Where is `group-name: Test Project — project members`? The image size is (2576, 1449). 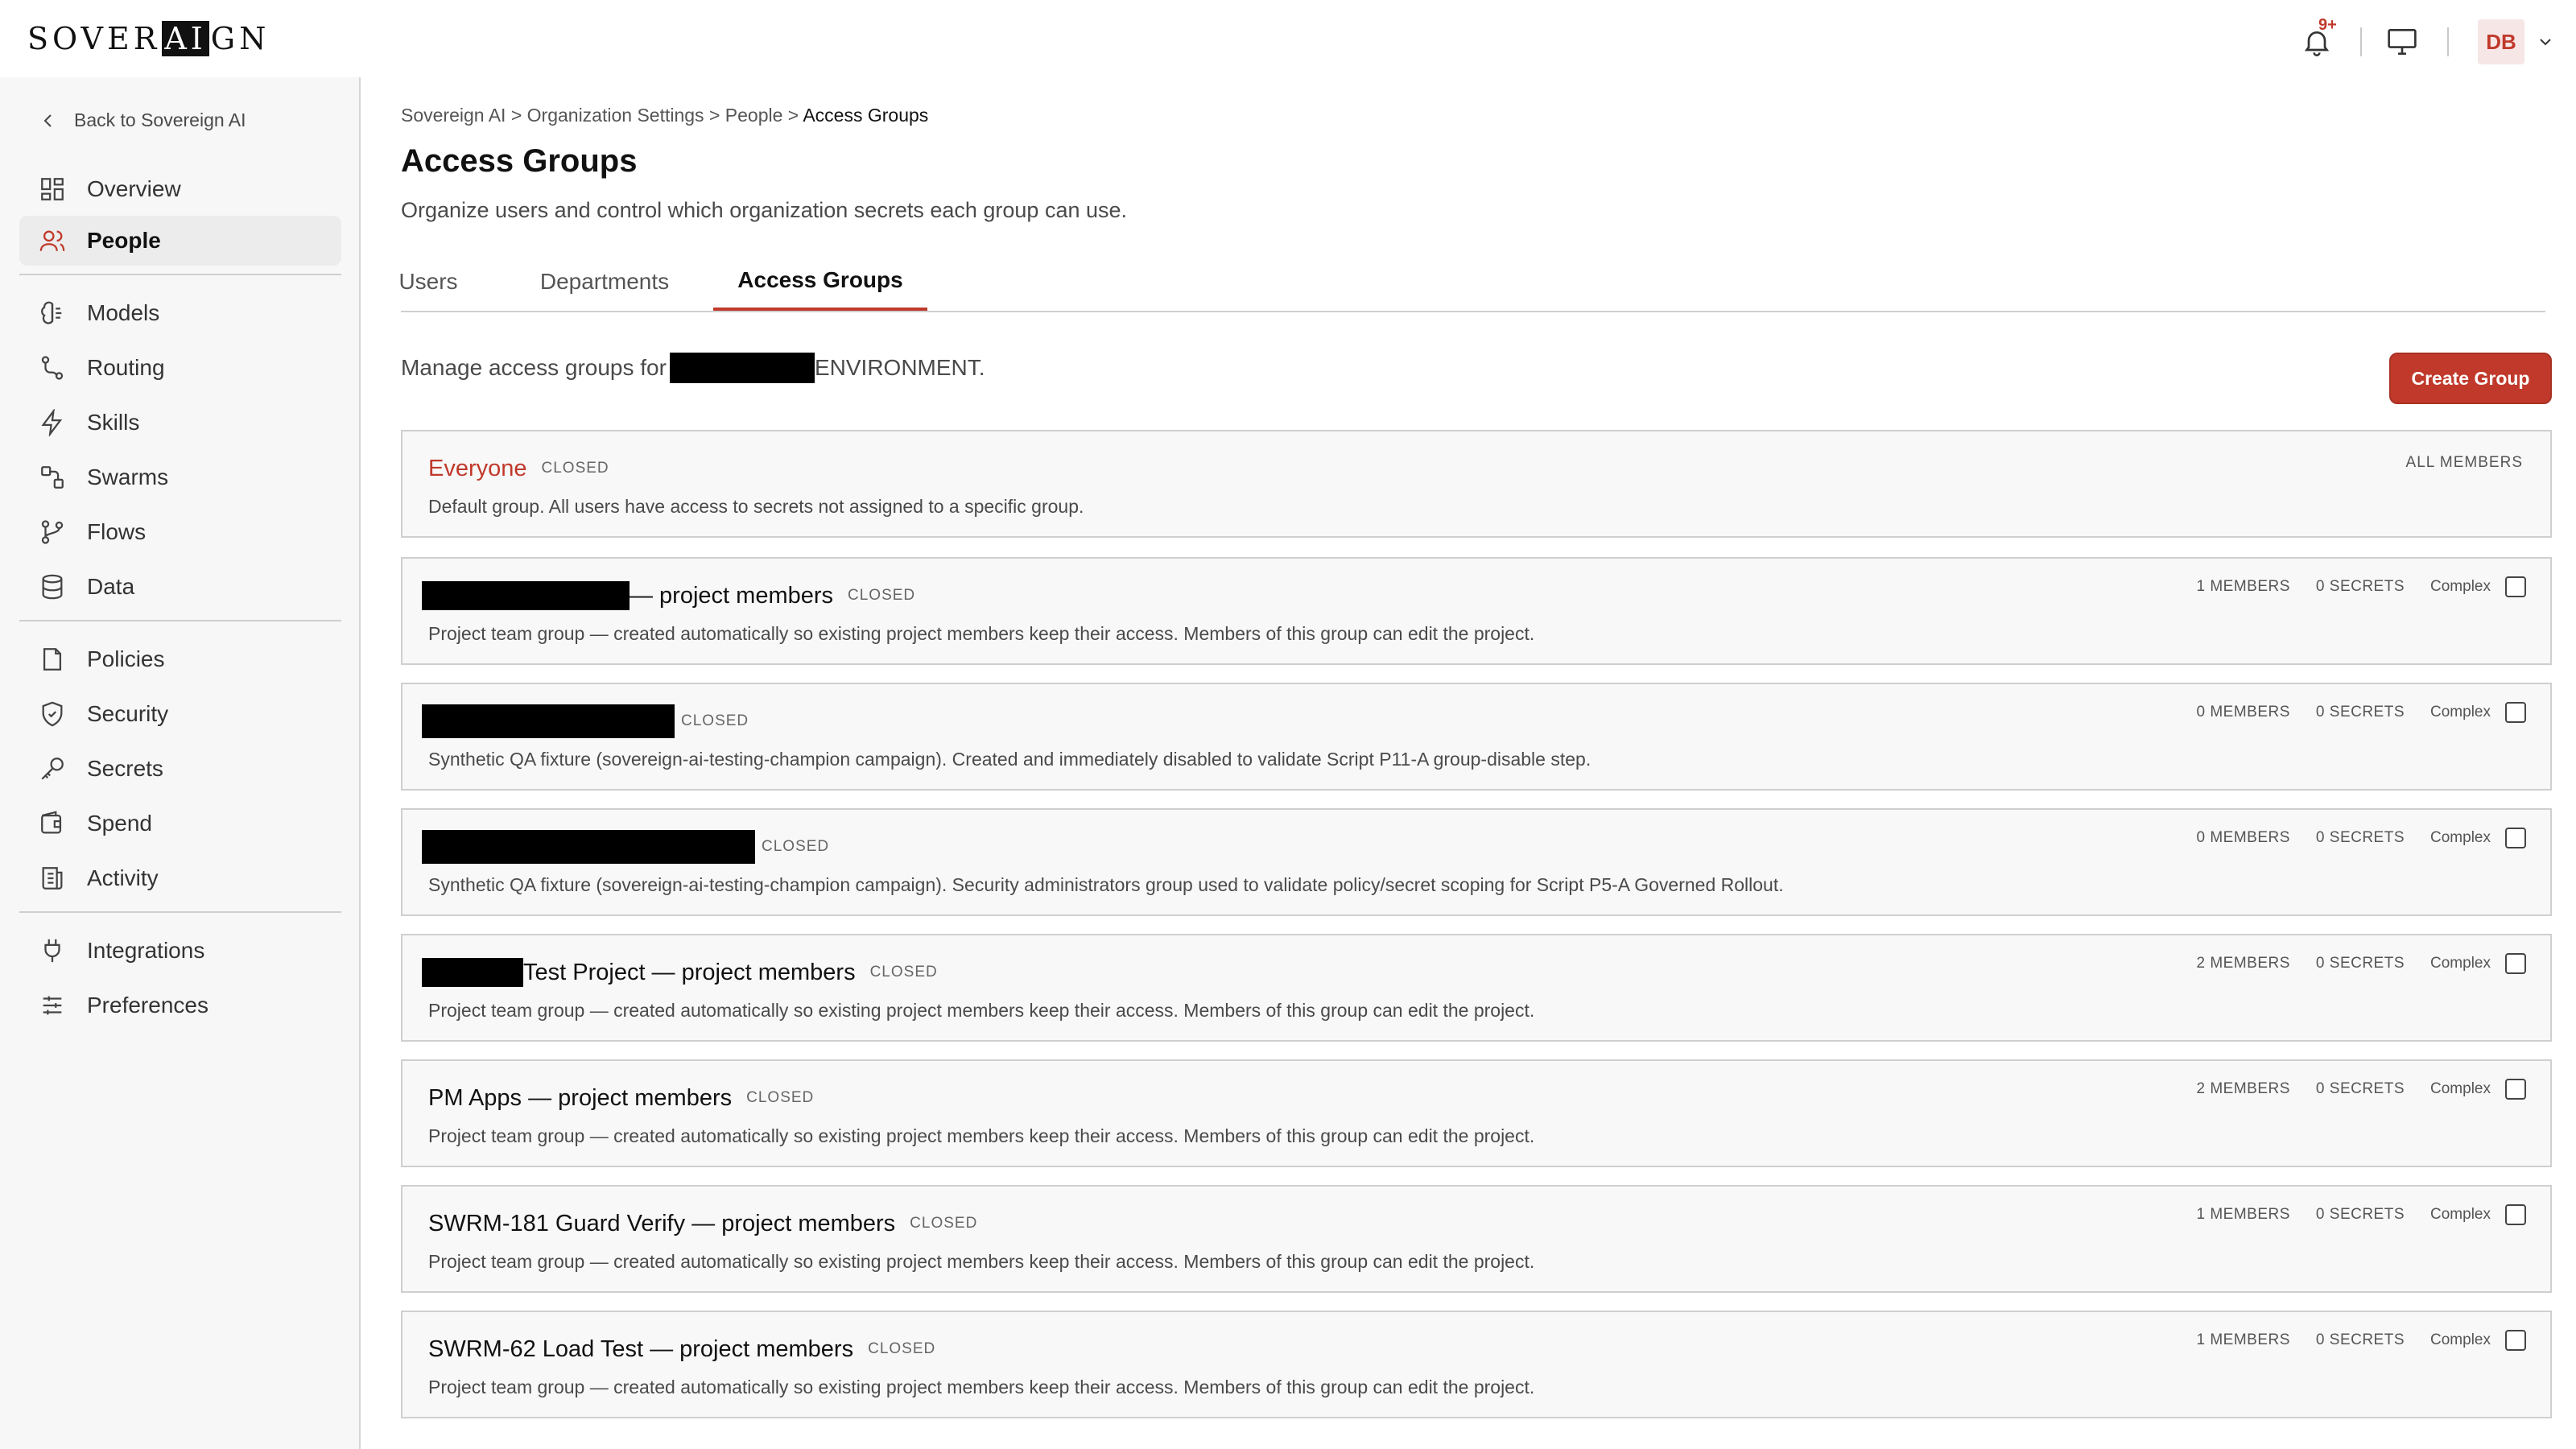
group-name: Test Project — project members is located at coordinates (689, 973).